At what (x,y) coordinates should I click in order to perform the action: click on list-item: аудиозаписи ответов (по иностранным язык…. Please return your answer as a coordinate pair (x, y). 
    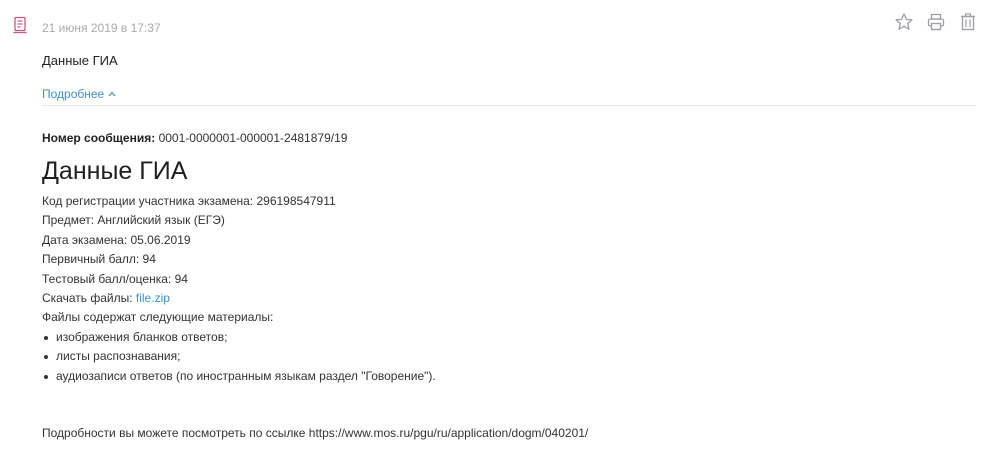
    Looking at the image, I should click on (502, 376).